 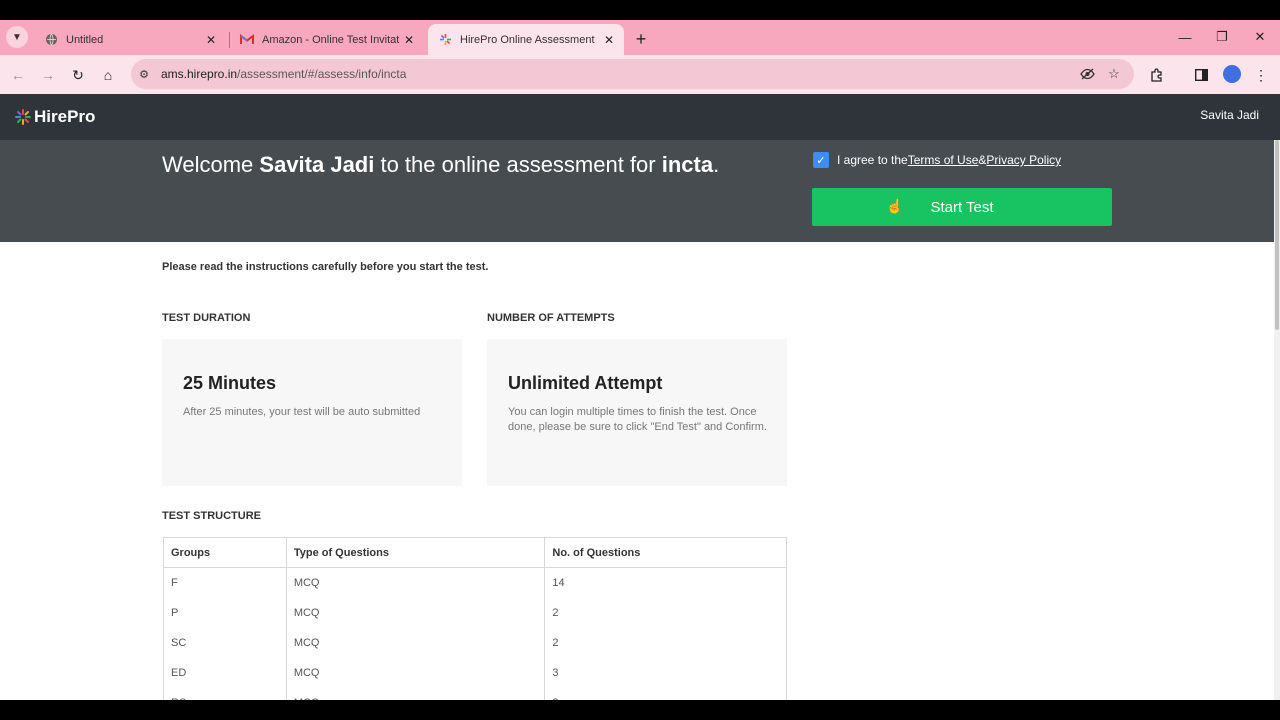 I want to click on candidate-name: Savita Jadi, so click(x=317, y=164).